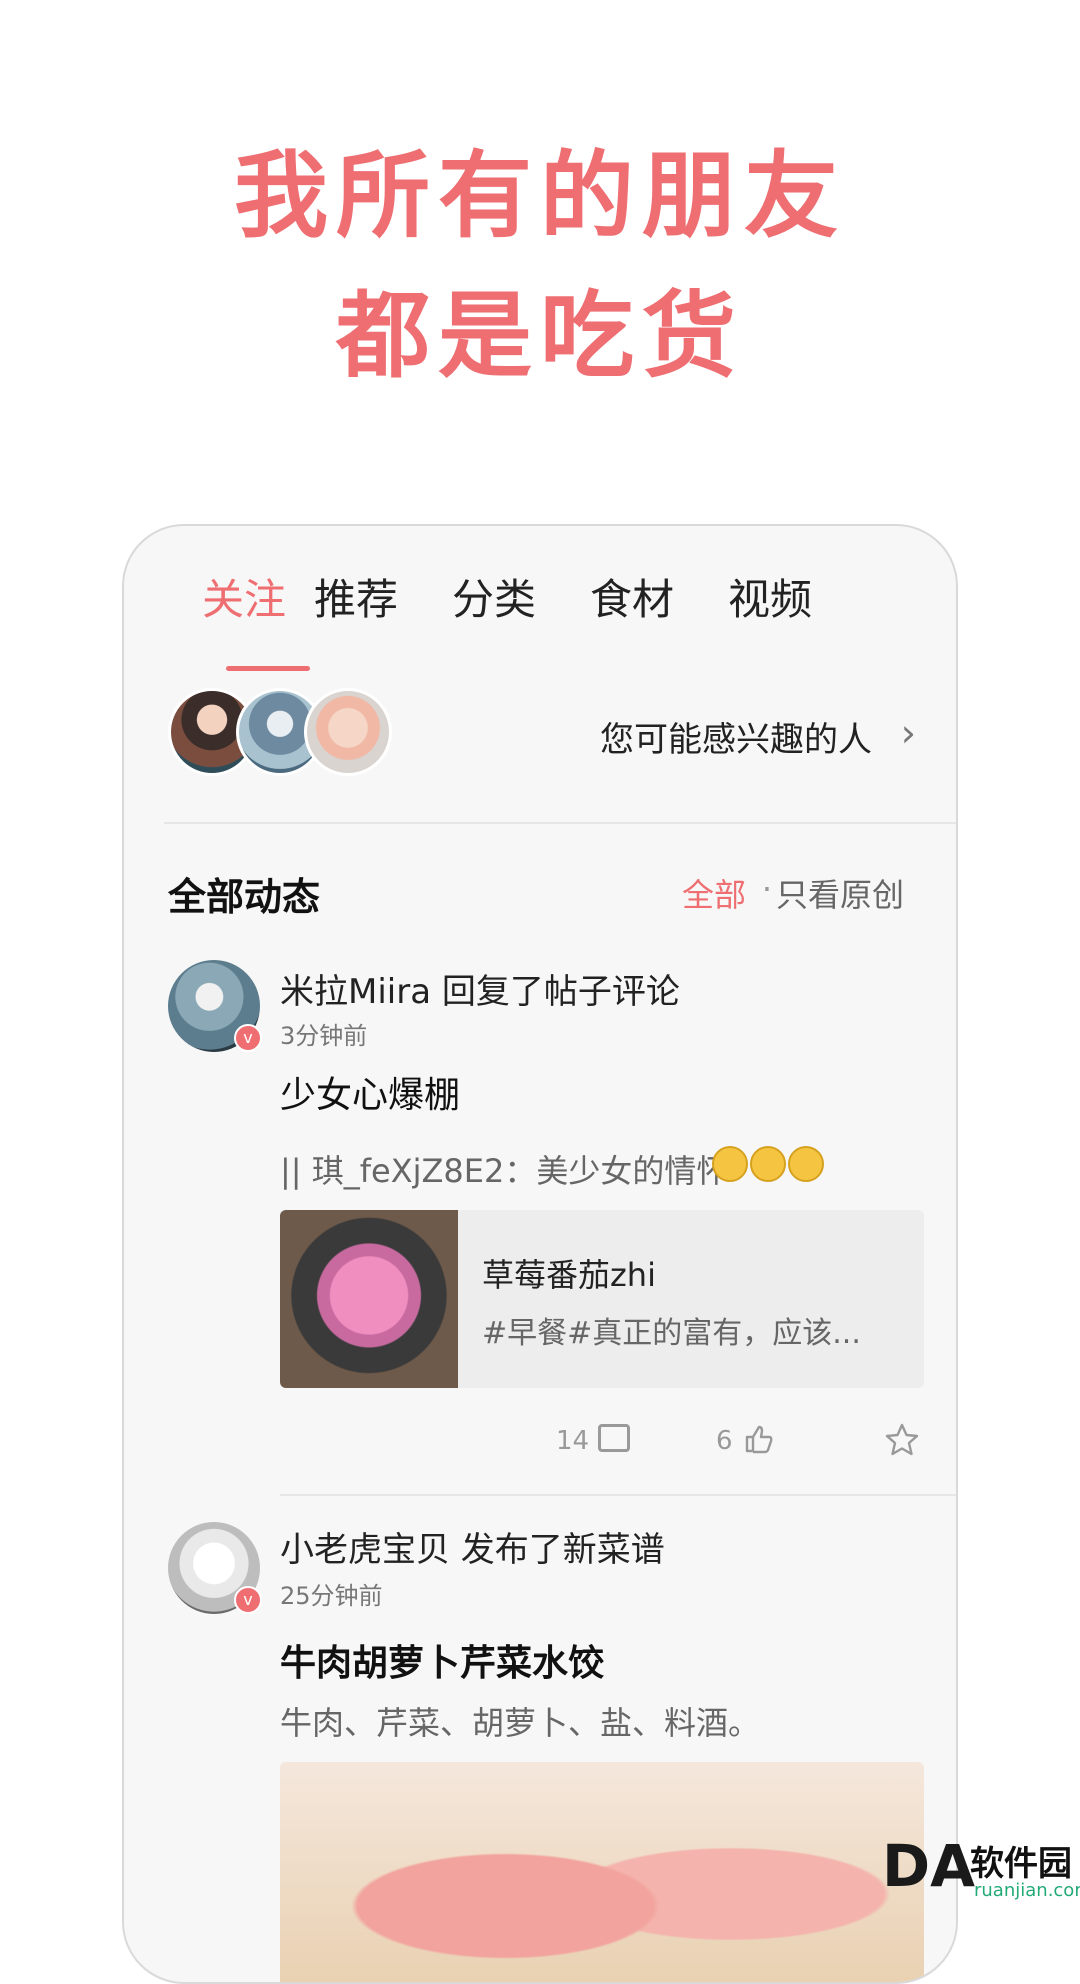  What do you see at coordinates (520, 1723) in the screenshot?
I see `recipe-ingredients: 牛肉、芹菜、胡萝卜、盐、料酒。` at bounding box center [520, 1723].